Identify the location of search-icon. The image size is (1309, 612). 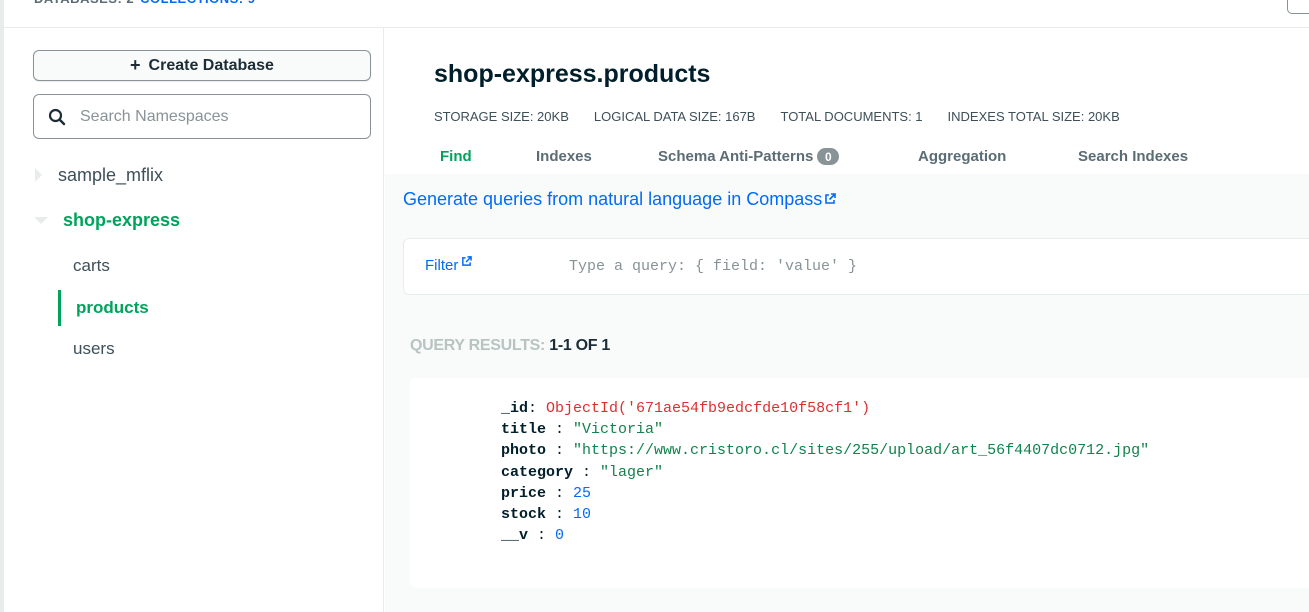
(57, 117).